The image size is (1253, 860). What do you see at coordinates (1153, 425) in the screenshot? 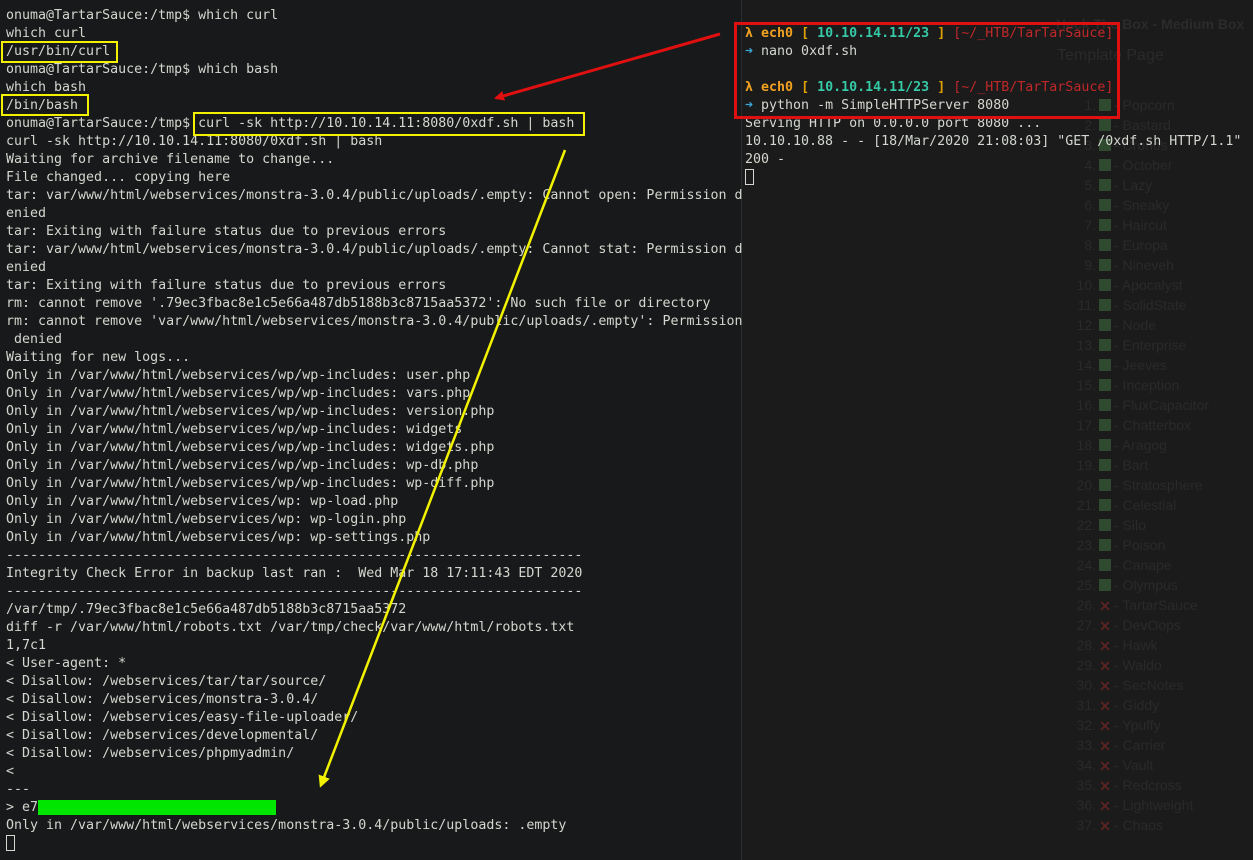
I see `machine-name: - Chatterbox` at bounding box center [1153, 425].